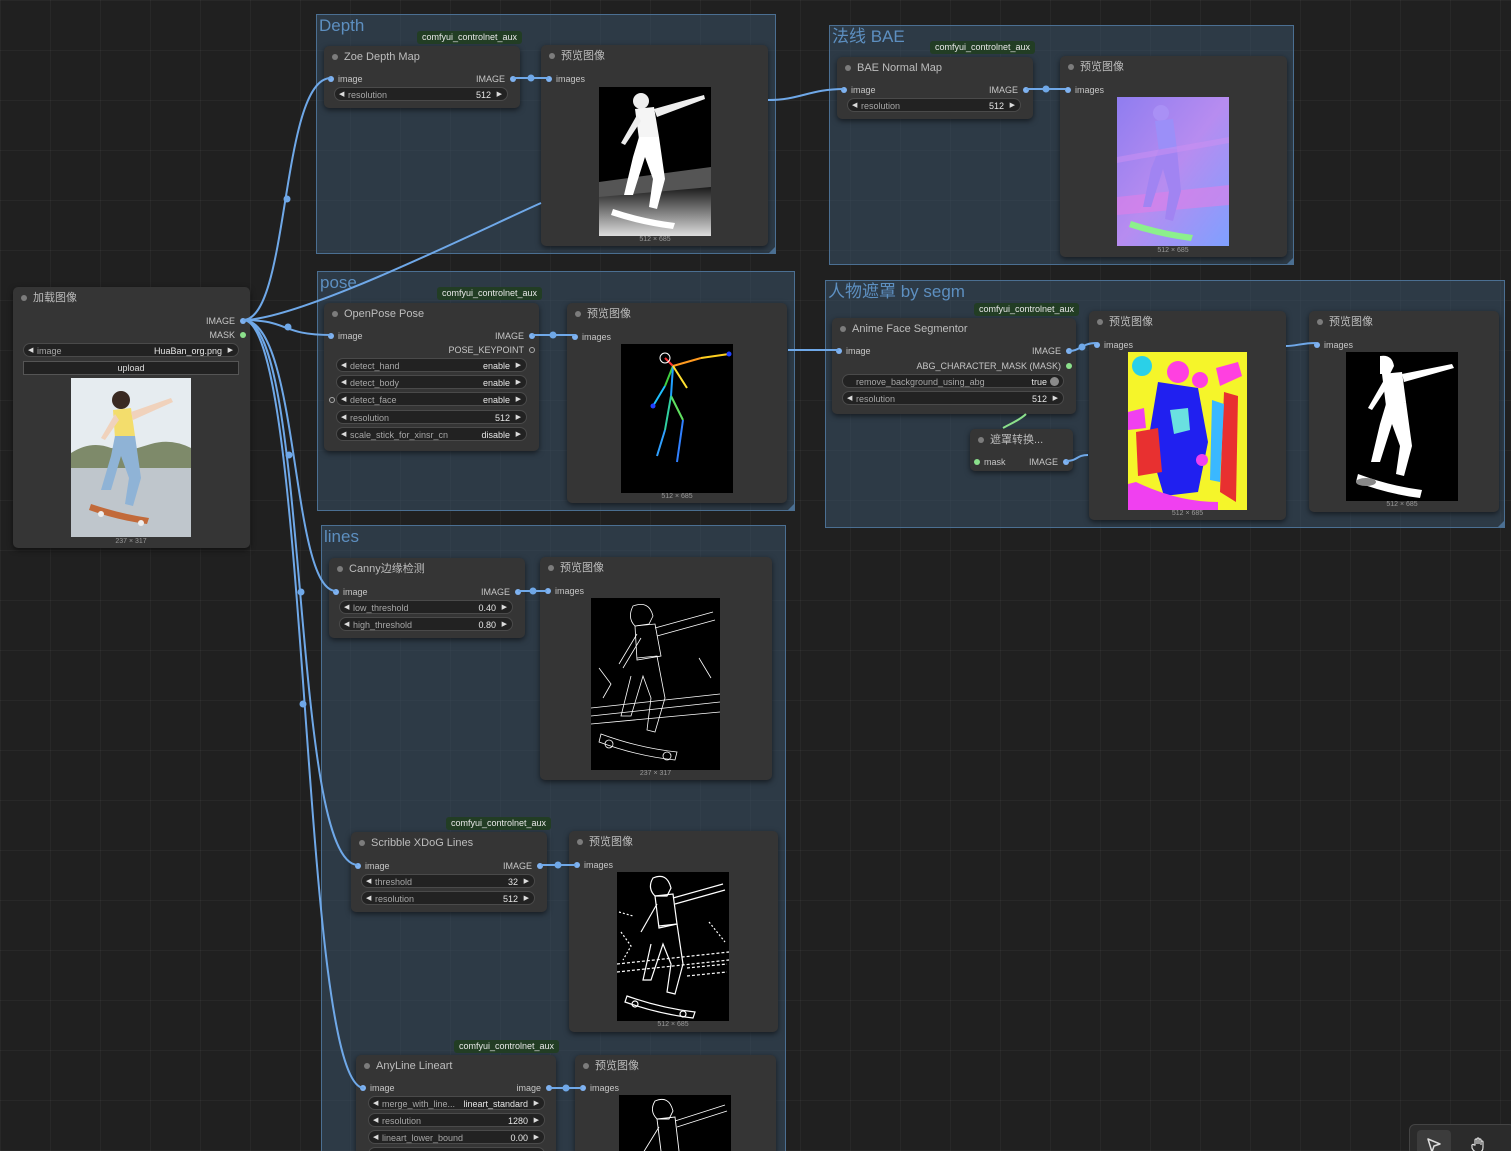  I want to click on preview-image-node-canny: 预览图像 images 237 × 317, so click(656, 668).